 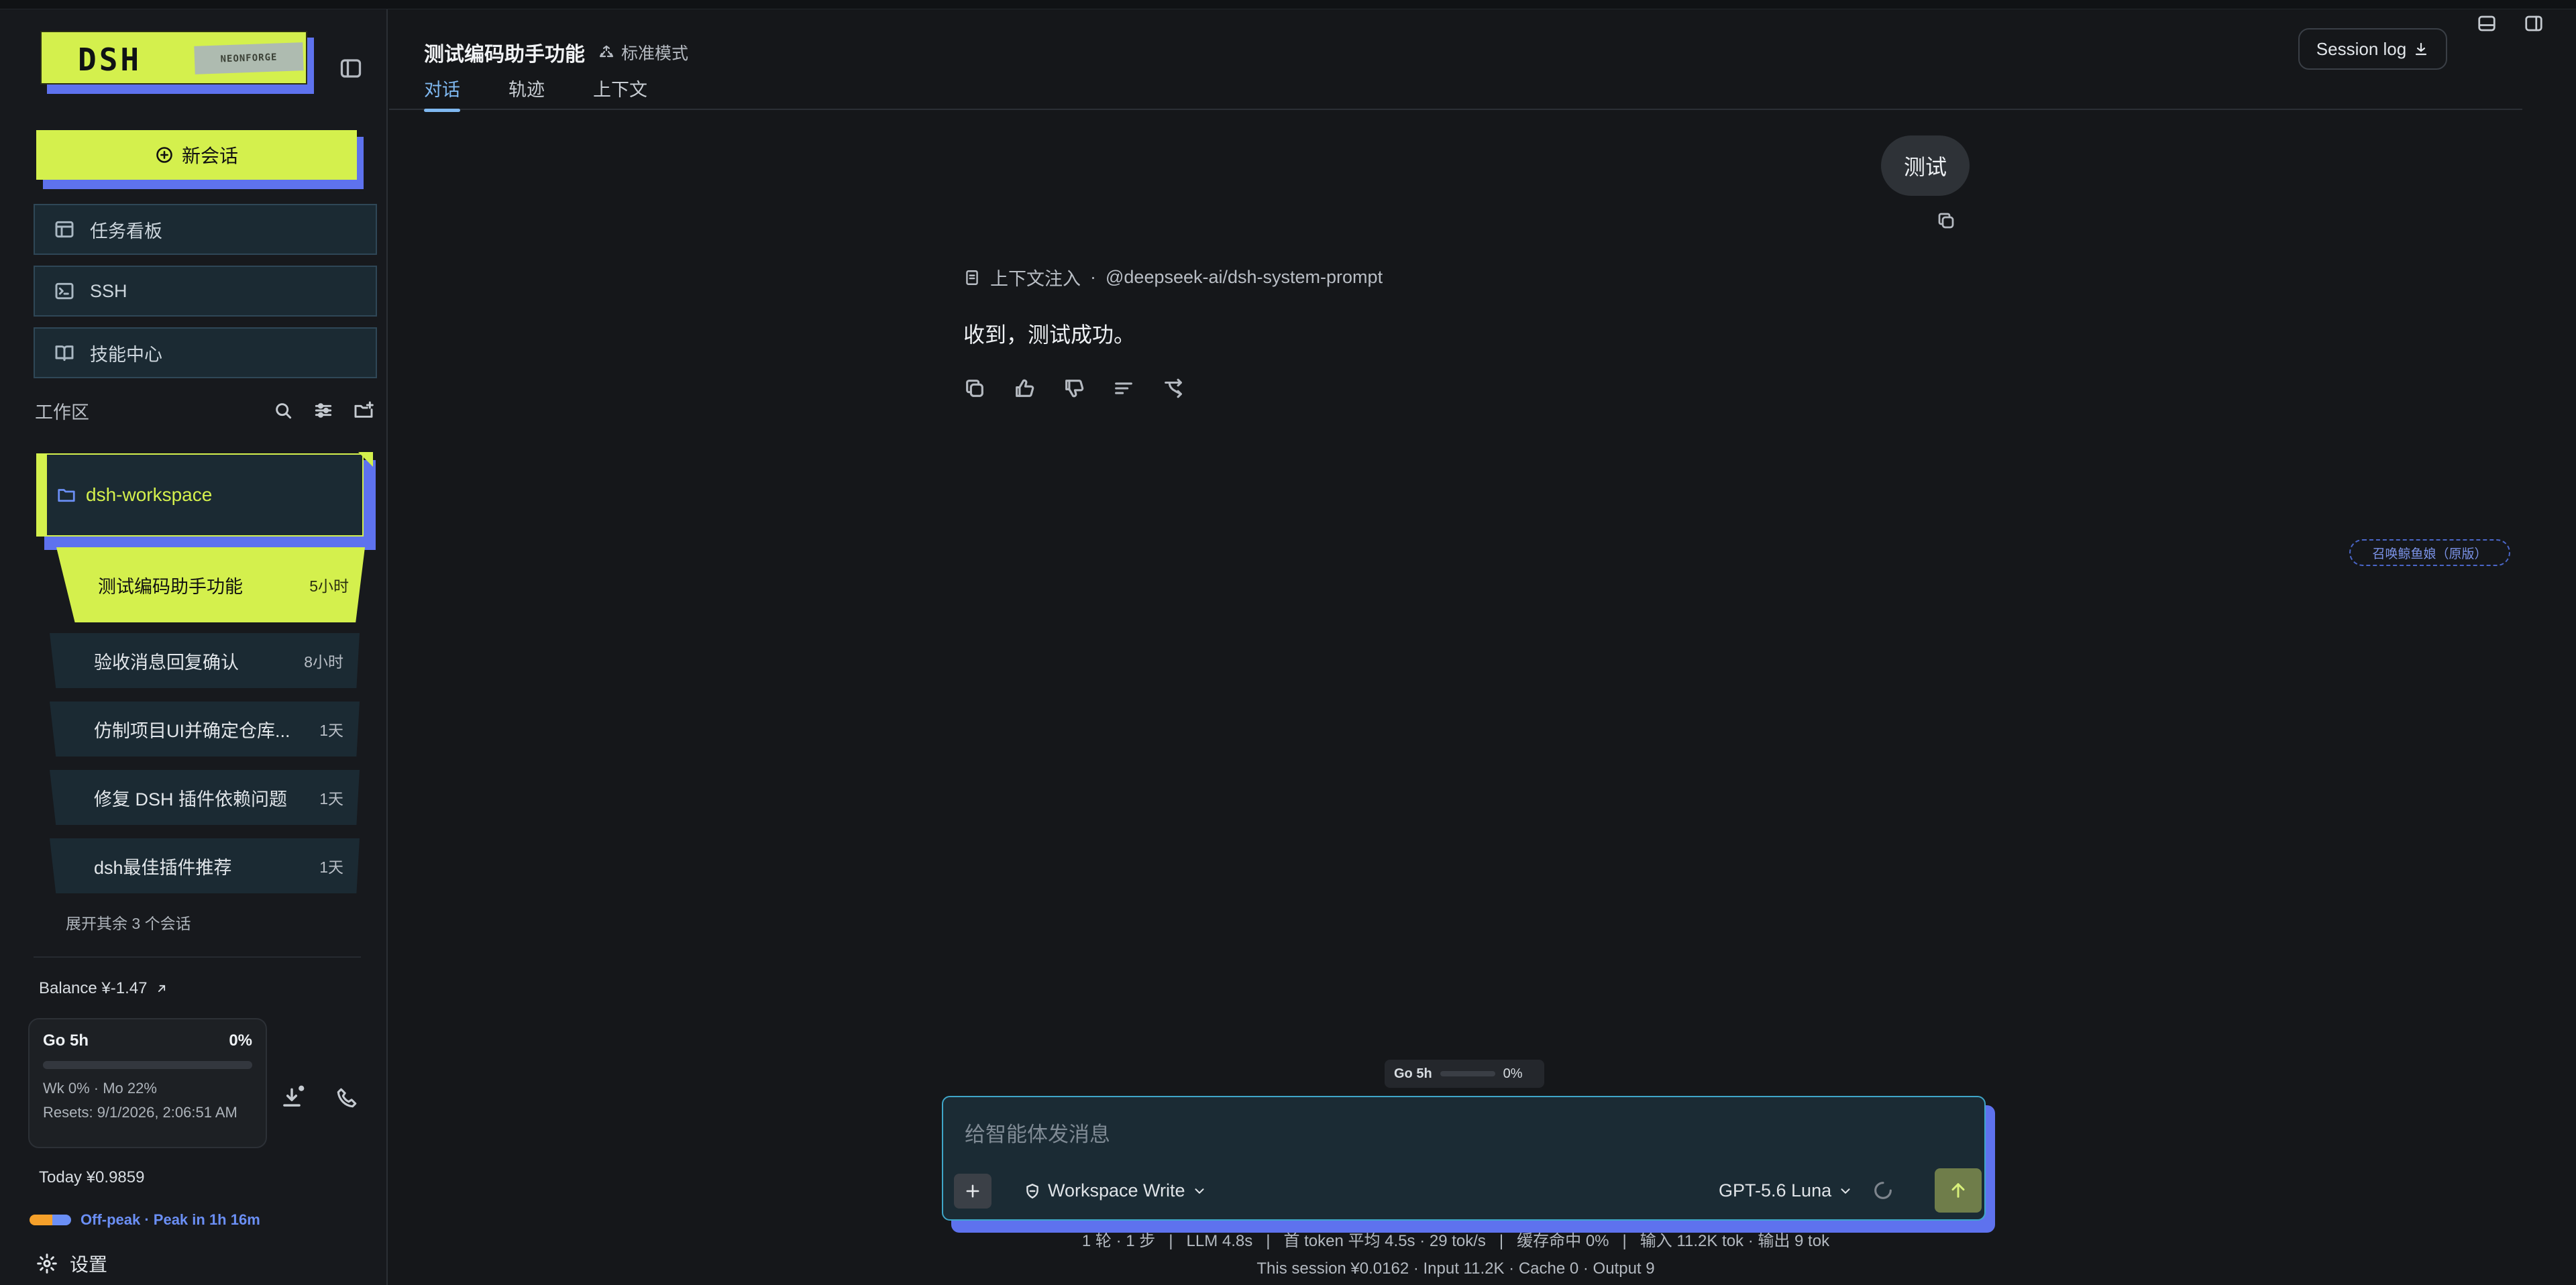 I want to click on filter-icon, so click(x=323, y=410).